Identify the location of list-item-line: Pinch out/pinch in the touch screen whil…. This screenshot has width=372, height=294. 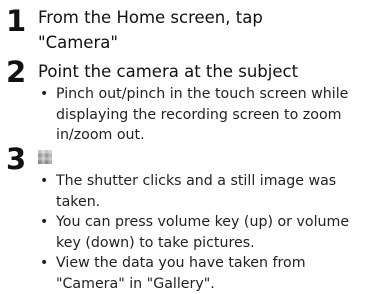
(212, 94).